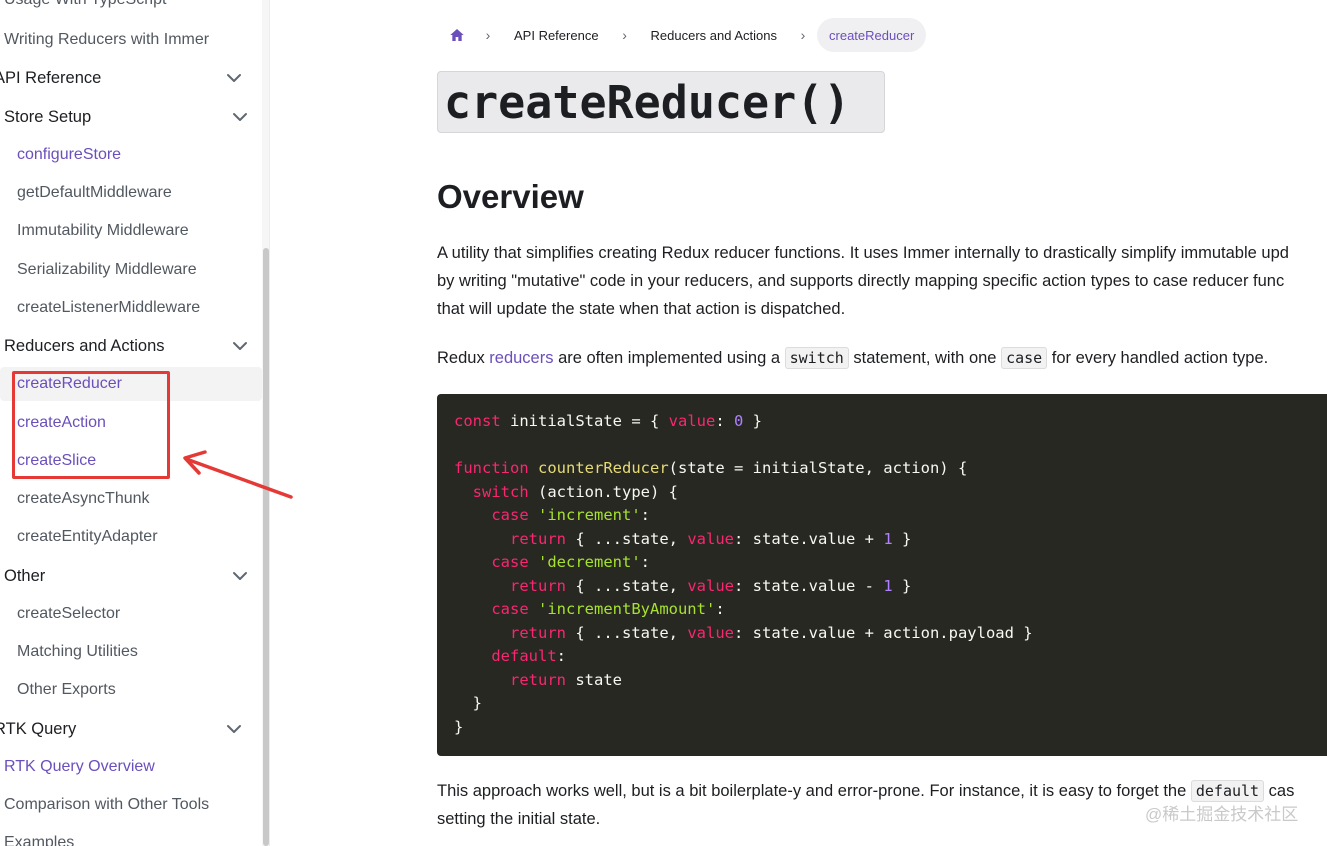  Describe the element at coordinates (589, 515) in the screenshot. I see `code-token: 'increment'` at that location.